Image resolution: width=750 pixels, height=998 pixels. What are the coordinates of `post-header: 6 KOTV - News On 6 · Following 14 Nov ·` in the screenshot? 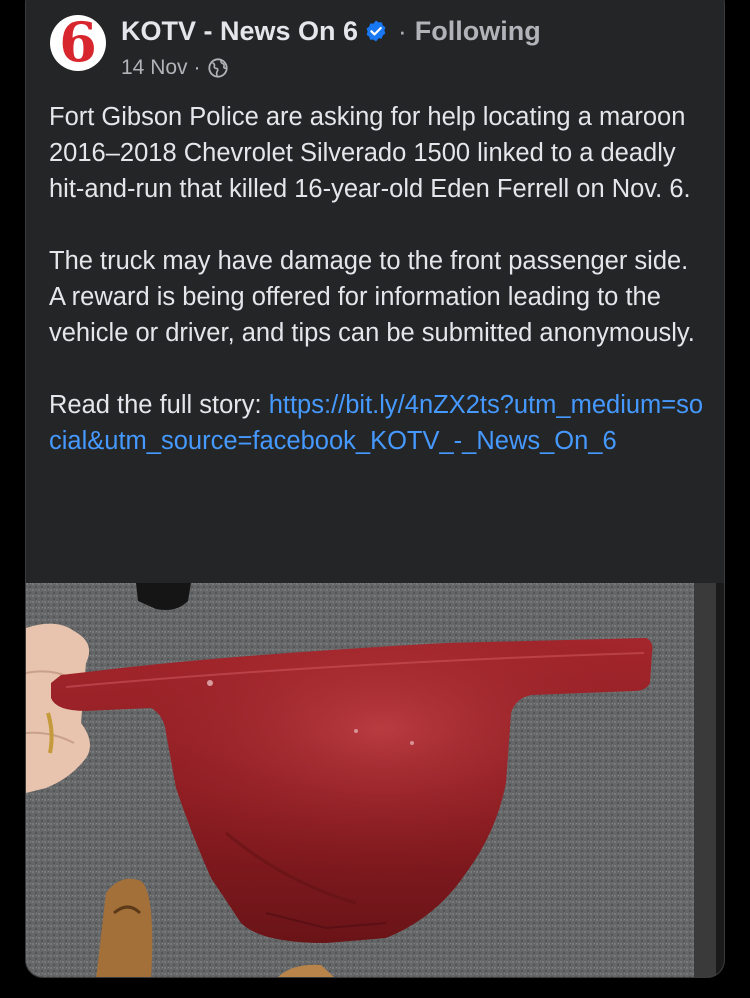 It's located at (295, 48).